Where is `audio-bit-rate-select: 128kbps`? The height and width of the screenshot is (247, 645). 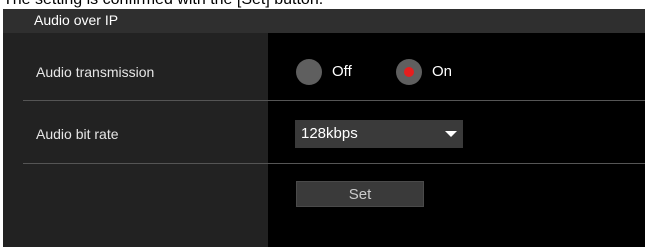 audio-bit-rate-select: 128kbps is located at coordinates (379, 134).